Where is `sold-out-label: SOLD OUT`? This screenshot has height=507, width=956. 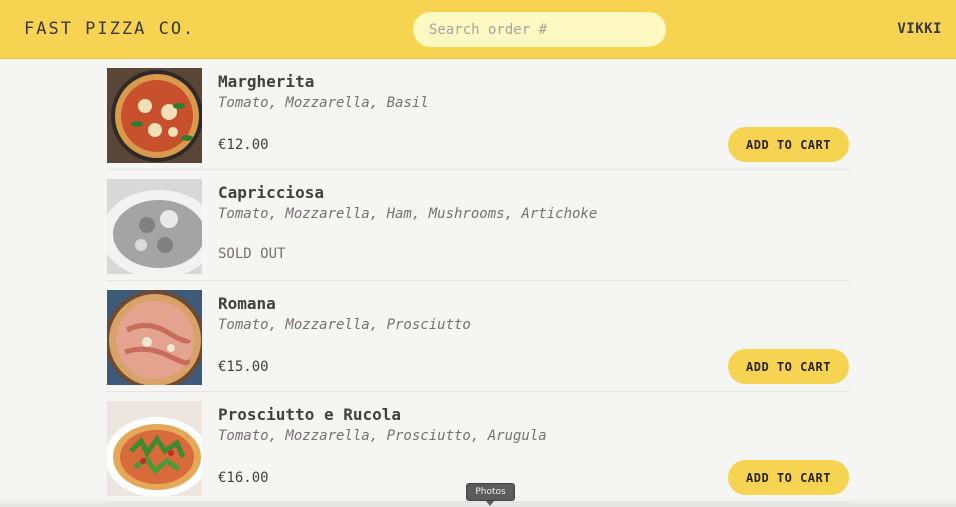 sold-out-label: SOLD OUT is located at coordinates (252, 254).